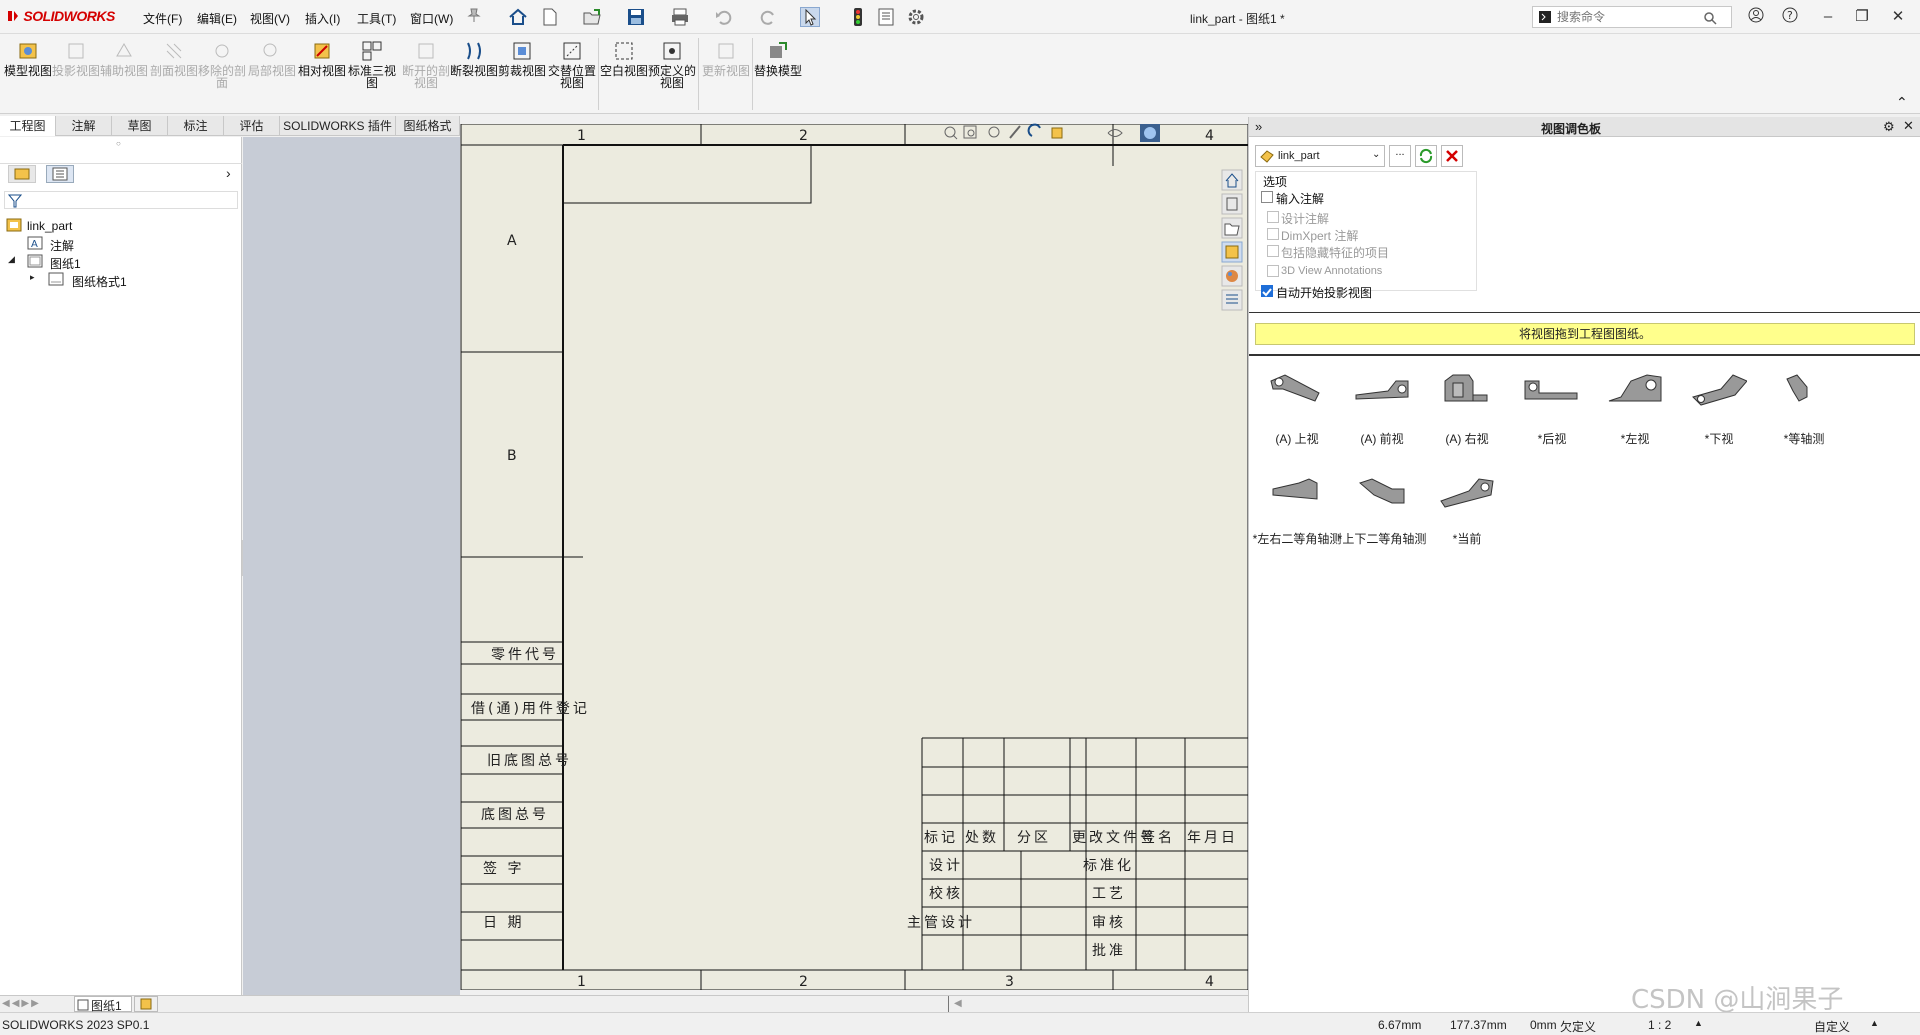 This screenshot has height=1035, width=1920. I want to click on view-label-top: (A) 上视, so click(1297, 439).